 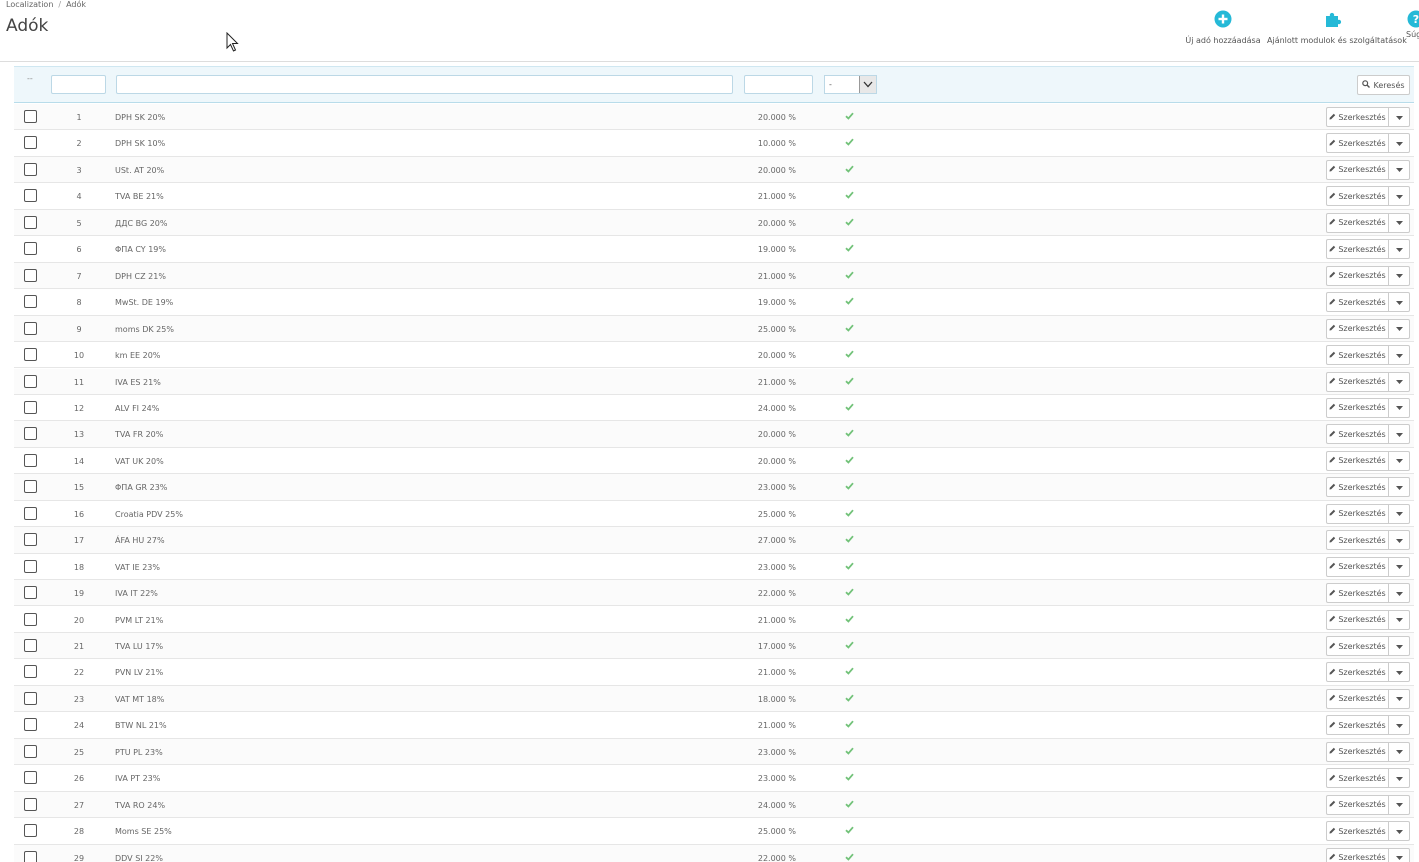 I want to click on filter-id-input, so click(x=78, y=84).